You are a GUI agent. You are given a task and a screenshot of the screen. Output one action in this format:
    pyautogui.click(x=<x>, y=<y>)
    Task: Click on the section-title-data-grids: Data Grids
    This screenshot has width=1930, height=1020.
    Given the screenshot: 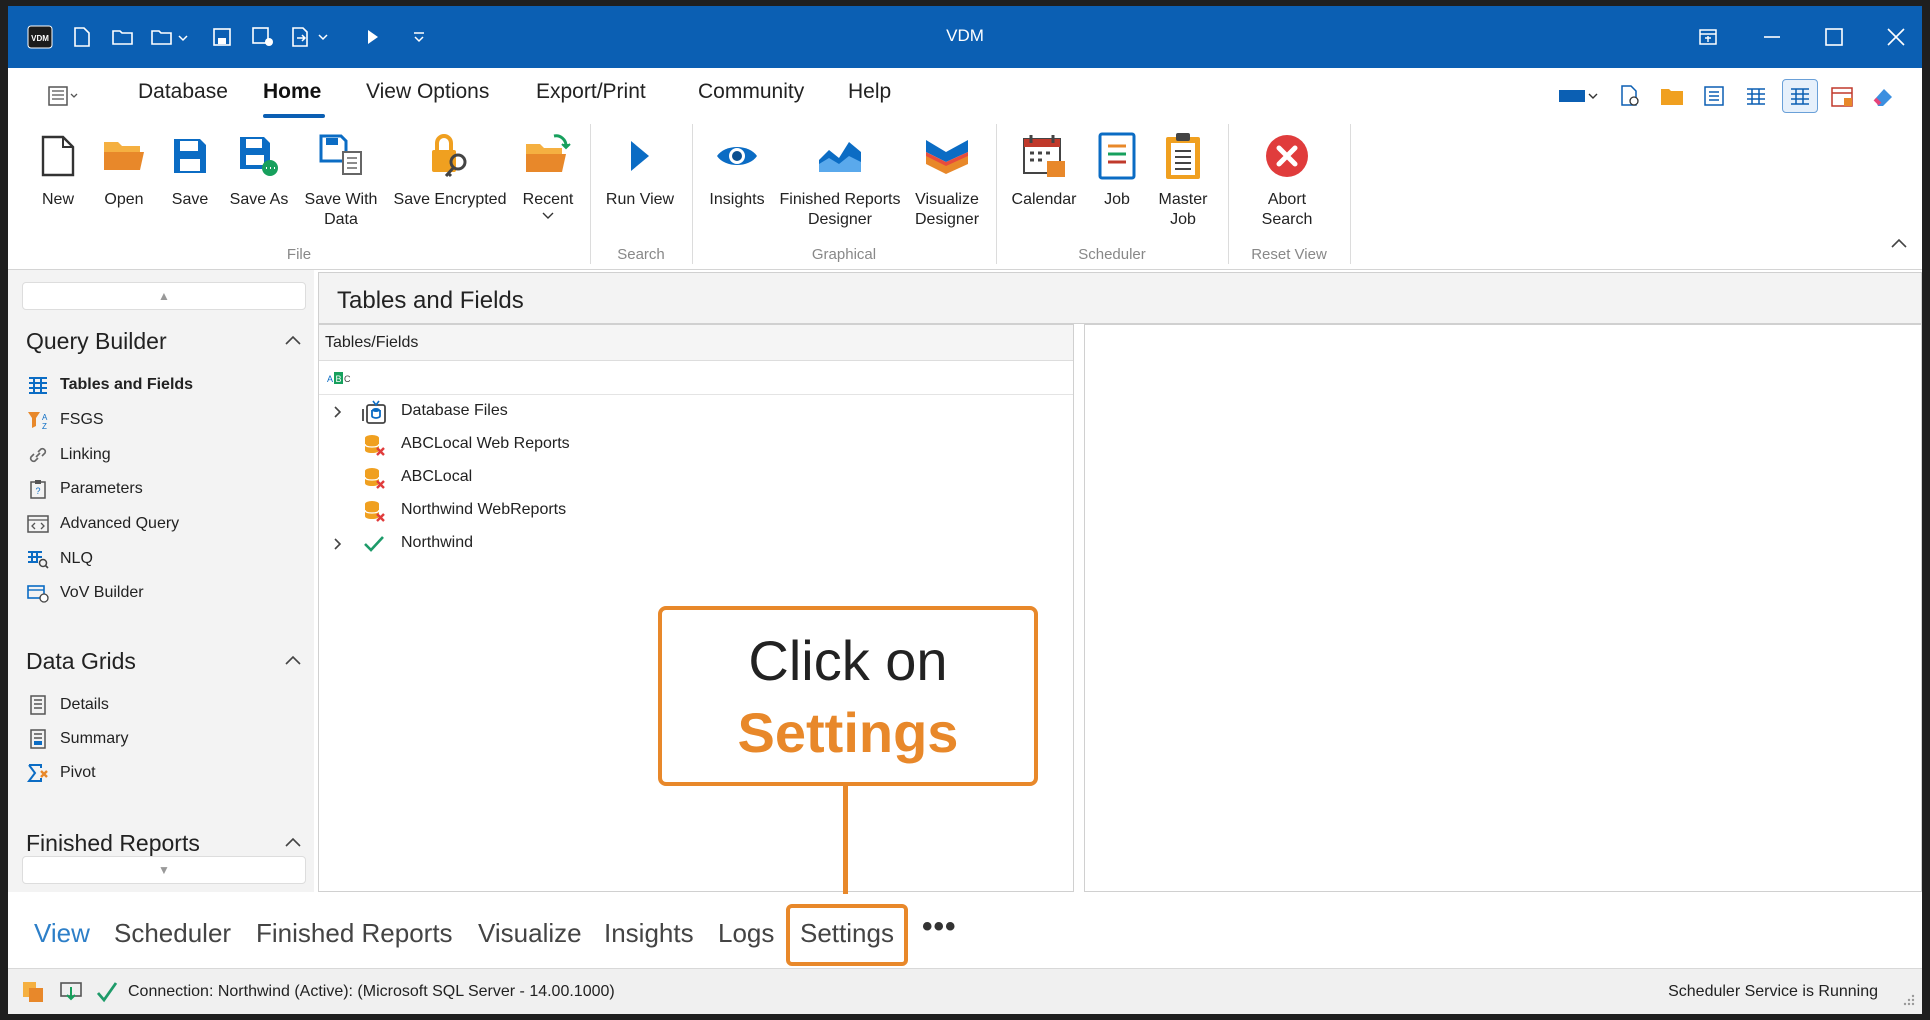 What is the action you would take?
    pyautogui.click(x=81, y=661)
    